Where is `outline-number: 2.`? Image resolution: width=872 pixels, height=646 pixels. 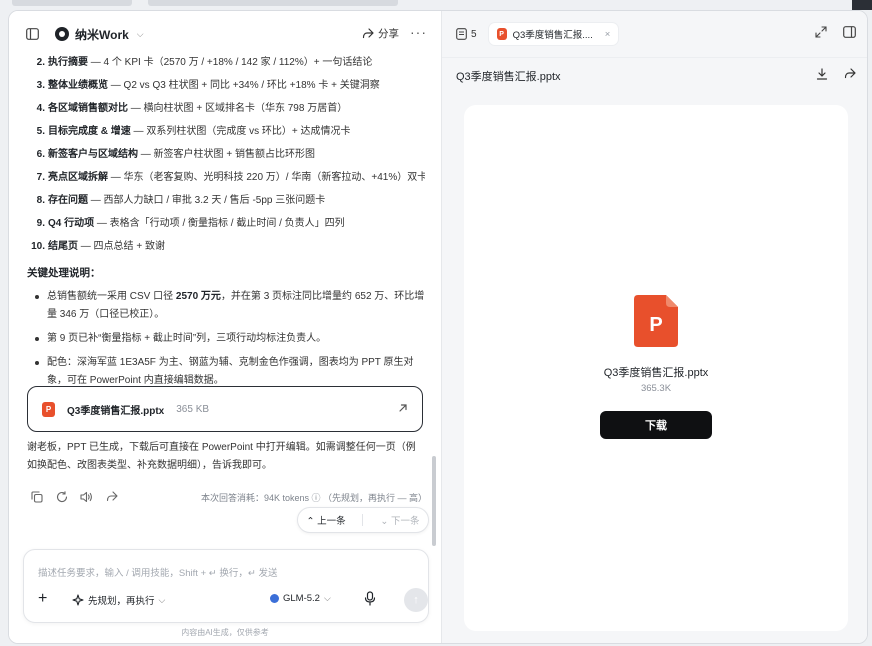 outline-number: 2. is located at coordinates (40, 62).